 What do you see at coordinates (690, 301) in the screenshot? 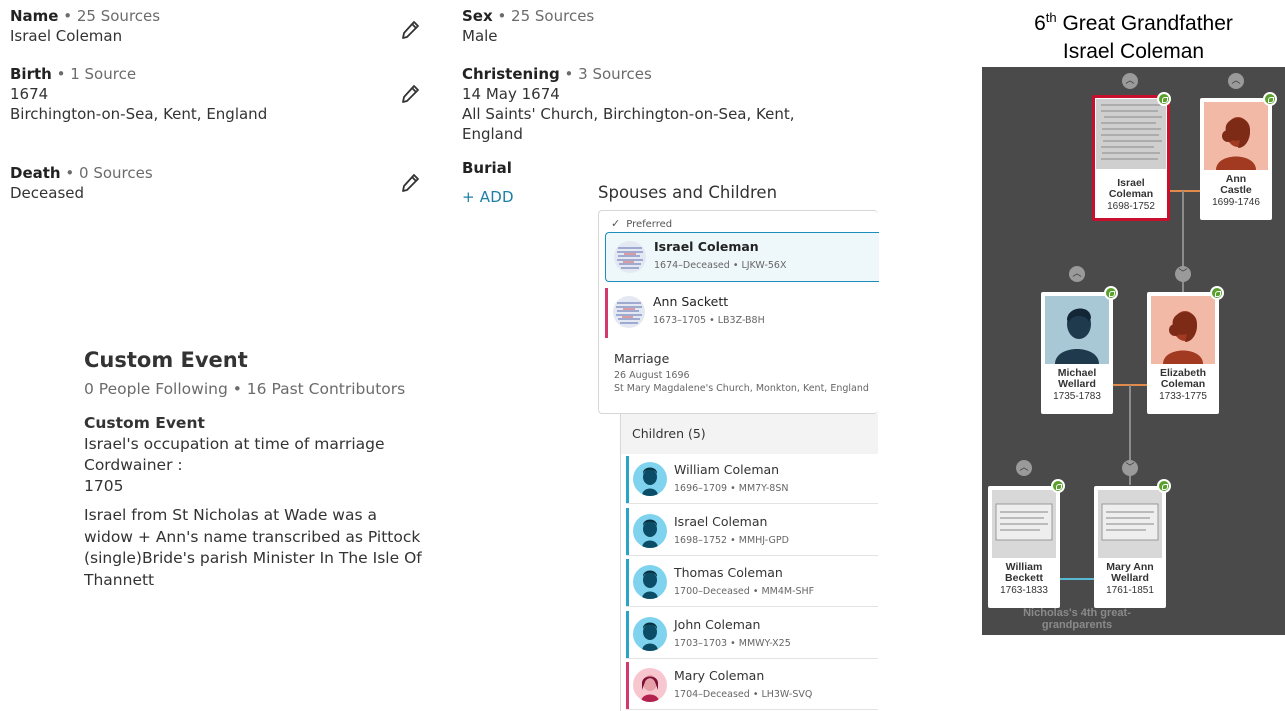
I see `wife-name: Ann Sackett` at bounding box center [690, 301].